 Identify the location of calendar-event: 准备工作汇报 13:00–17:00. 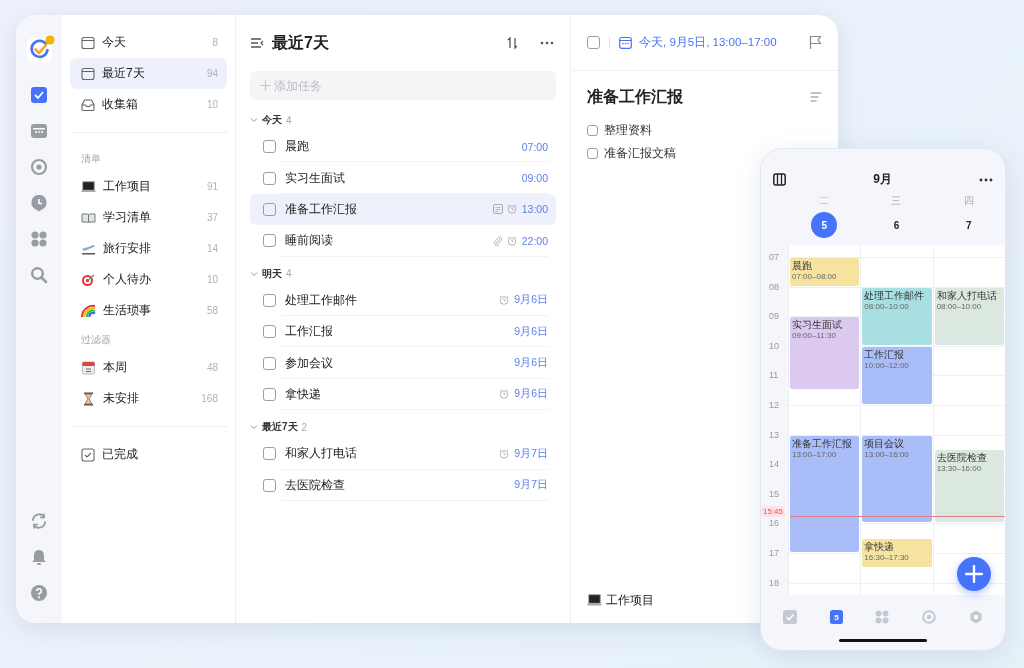
(825, 493).